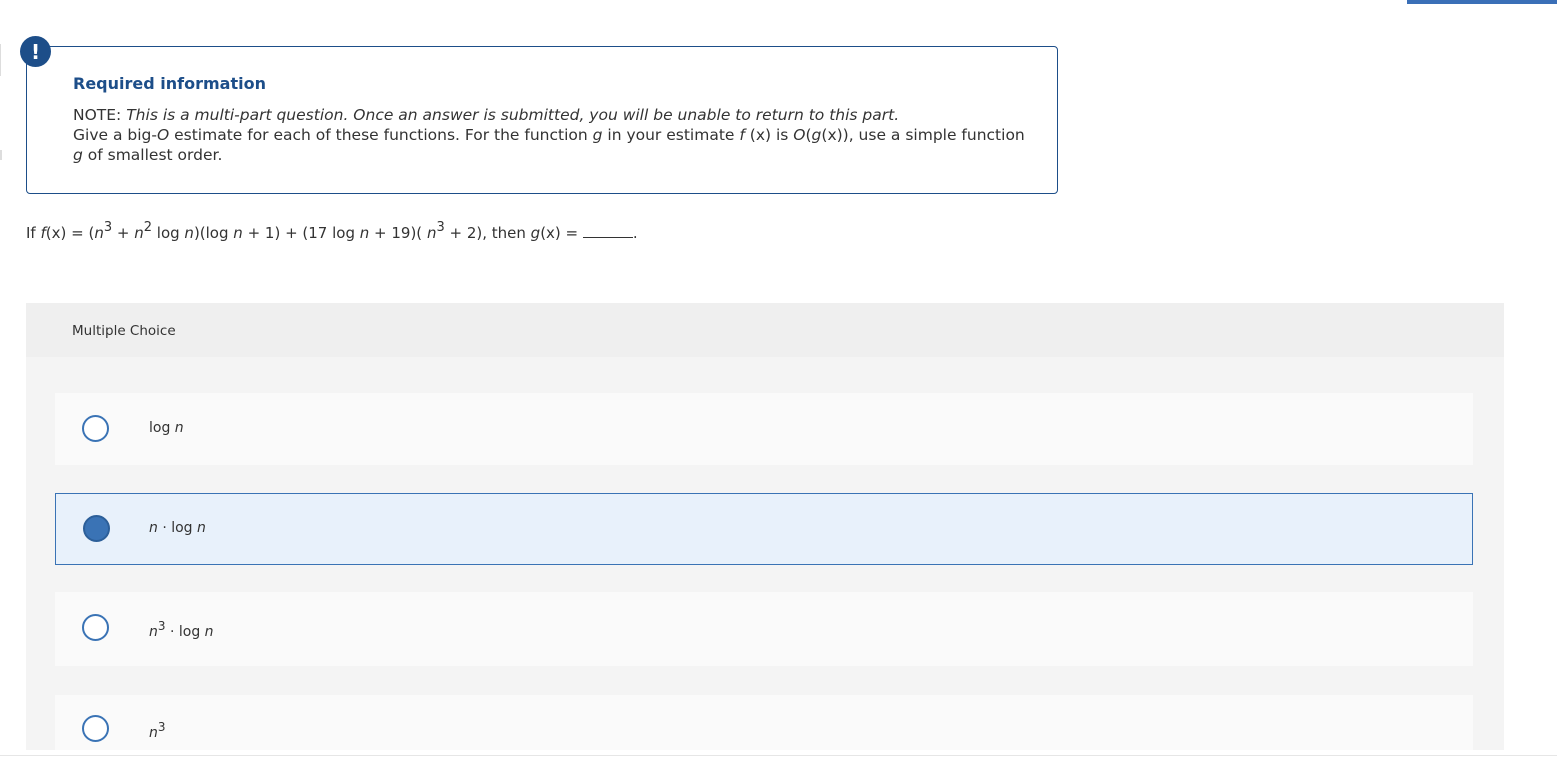 This screenshot has height=763, width=1557. What do you see at coordinates (553, 155) in the screenshot?
I see `info-instruction-cont: g of smallest order.` at bounding box center [553, 155].